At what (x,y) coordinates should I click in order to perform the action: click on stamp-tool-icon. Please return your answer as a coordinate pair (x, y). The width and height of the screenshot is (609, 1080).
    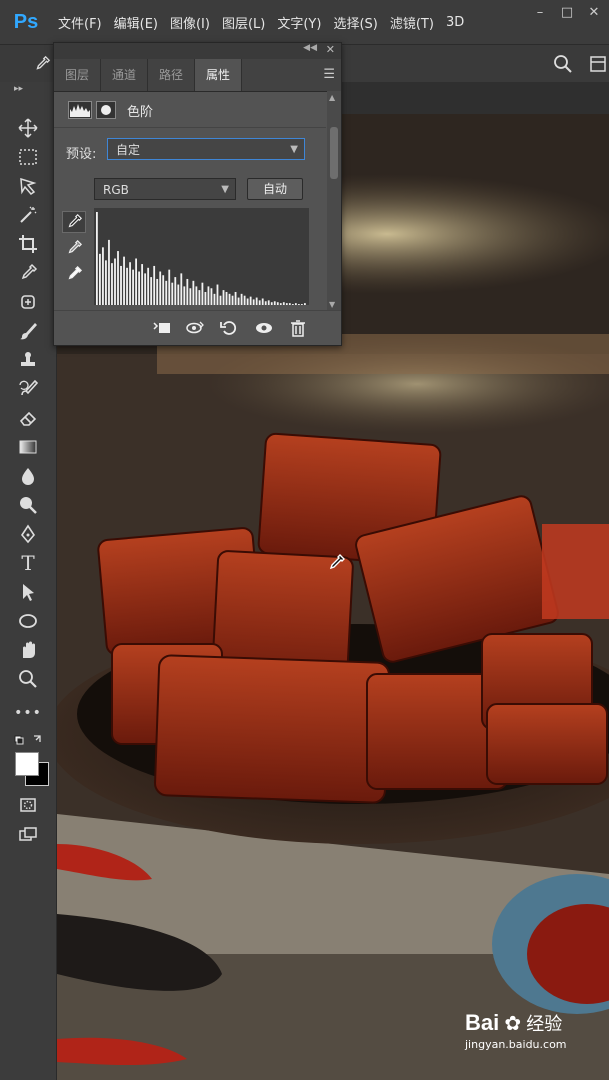
    Looking at the image, I should click on (28, 360).